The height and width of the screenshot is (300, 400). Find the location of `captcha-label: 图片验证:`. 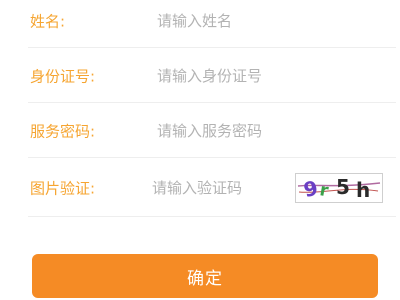

captcha-label: 图片验证: is located at coordinates (63, 188).